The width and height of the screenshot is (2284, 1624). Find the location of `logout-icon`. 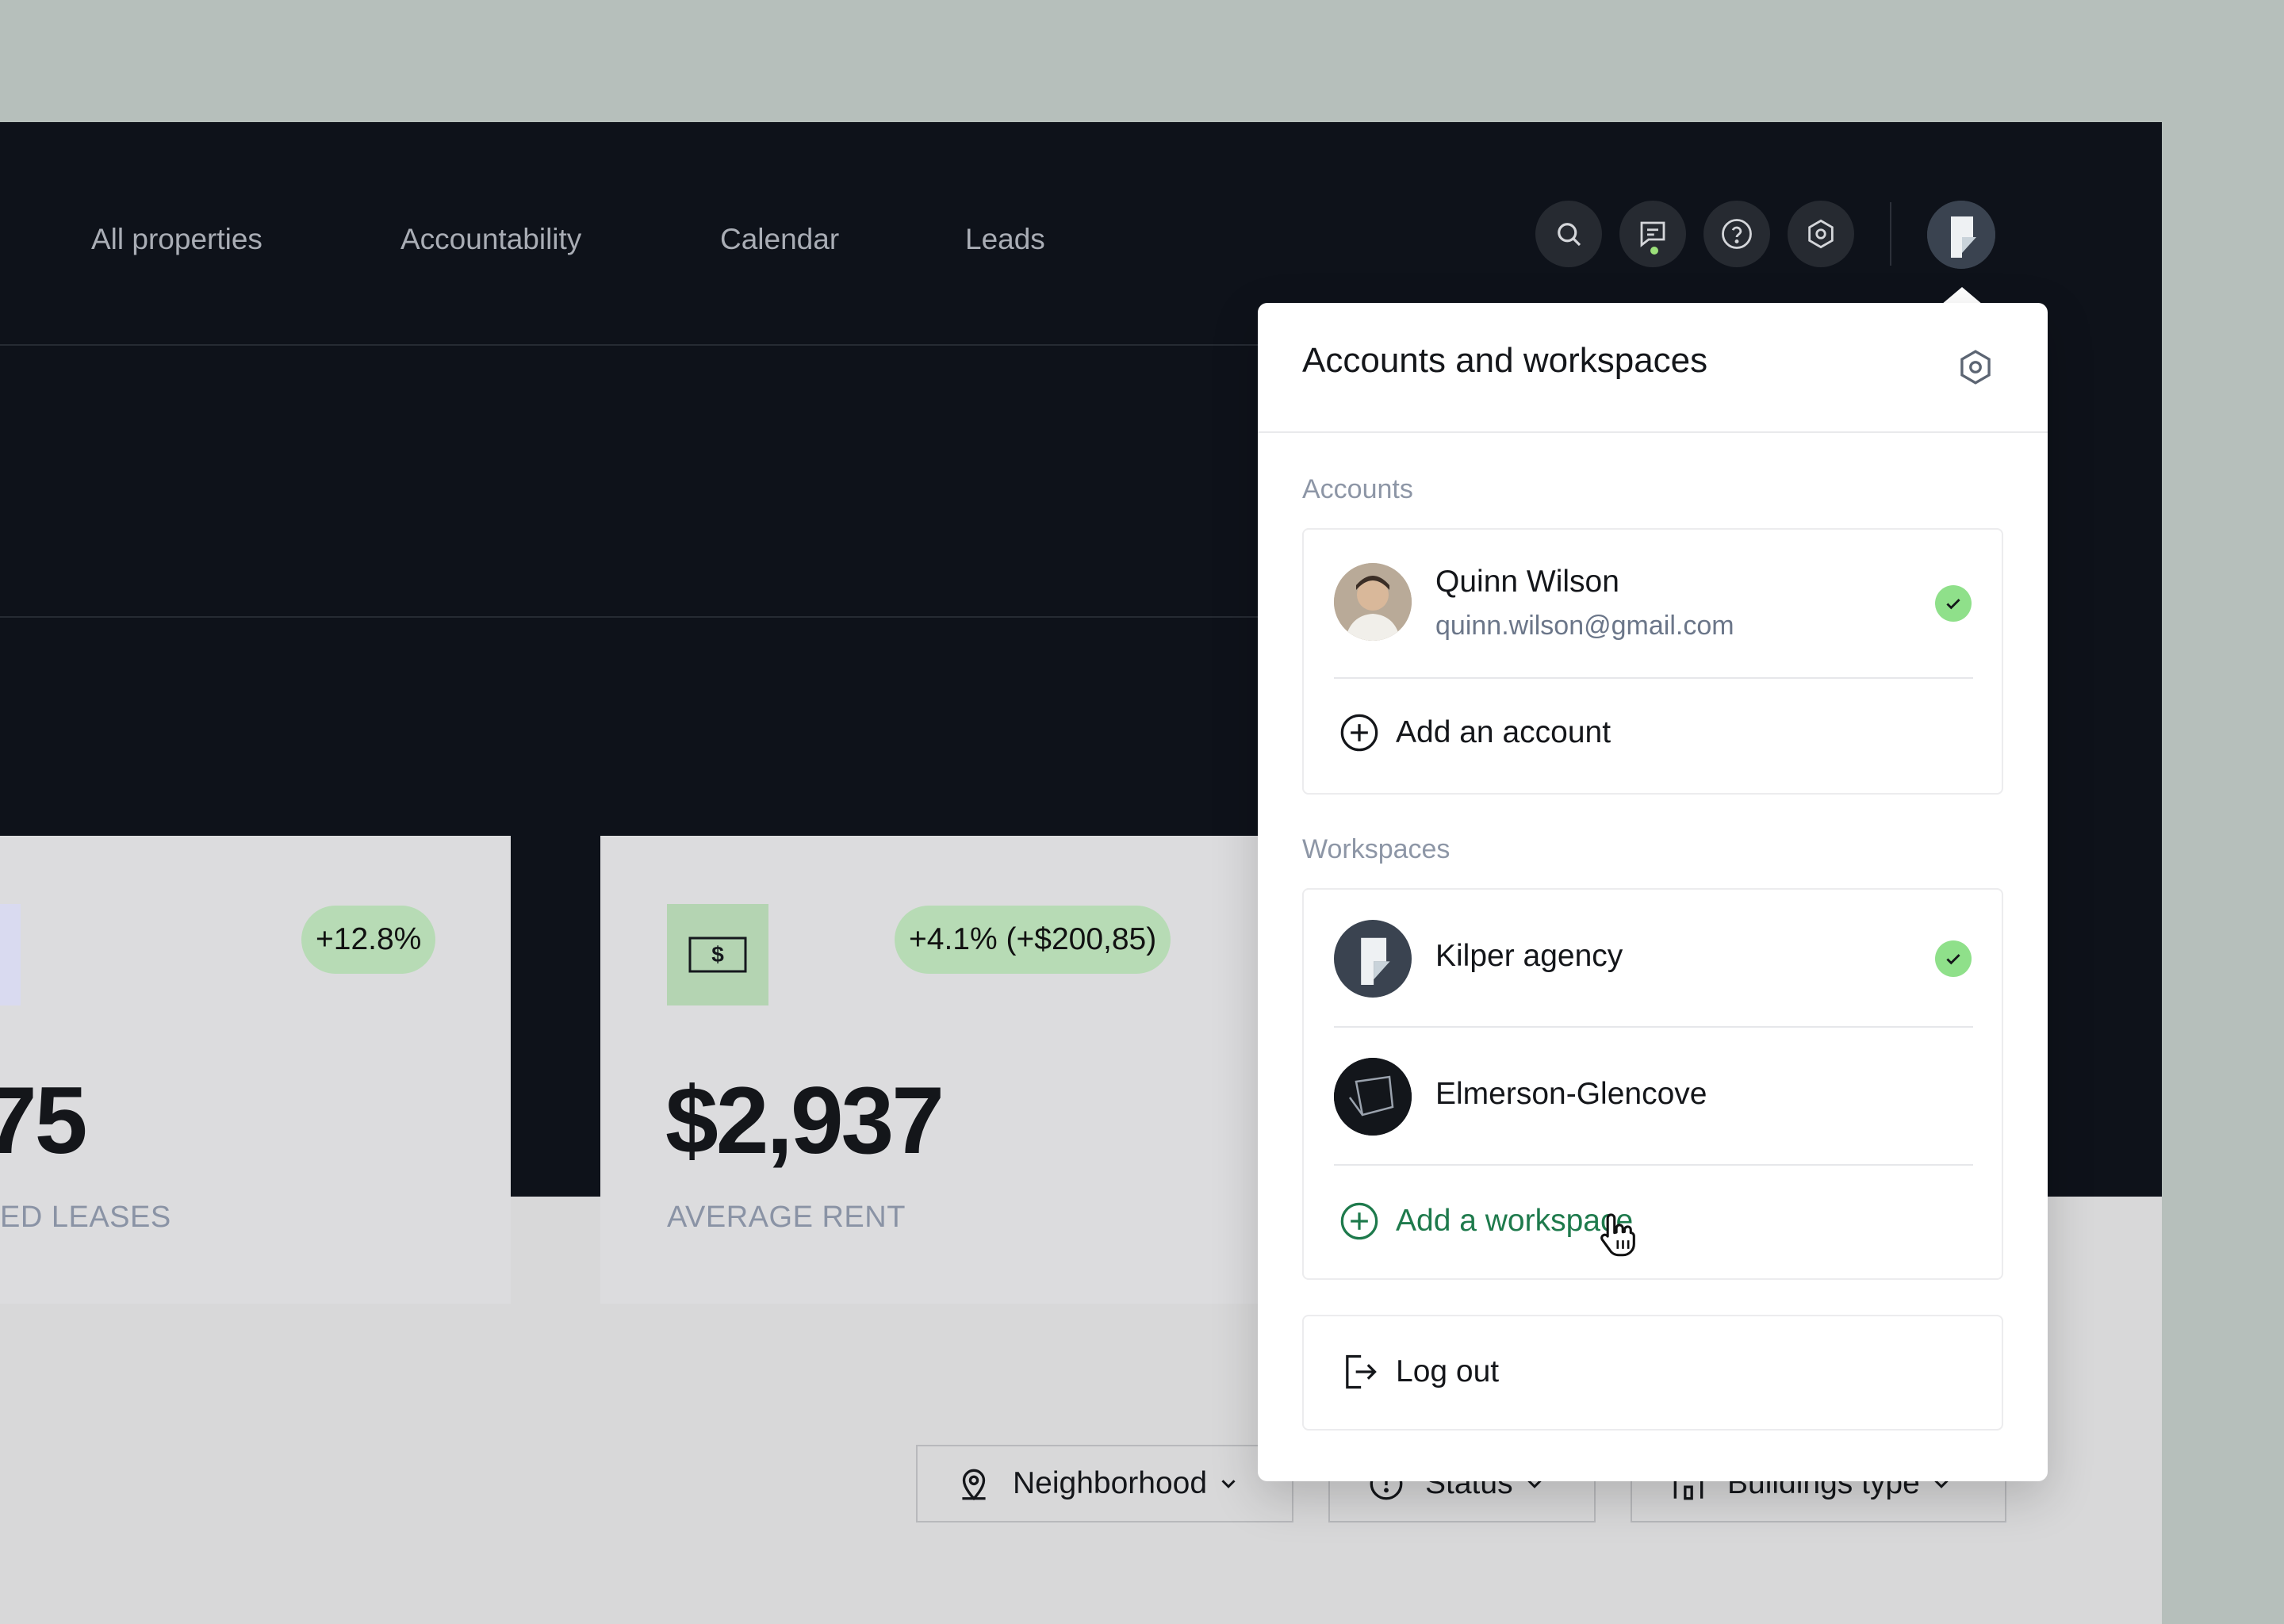

logout-icon is located at coordinates (1361, 1371).